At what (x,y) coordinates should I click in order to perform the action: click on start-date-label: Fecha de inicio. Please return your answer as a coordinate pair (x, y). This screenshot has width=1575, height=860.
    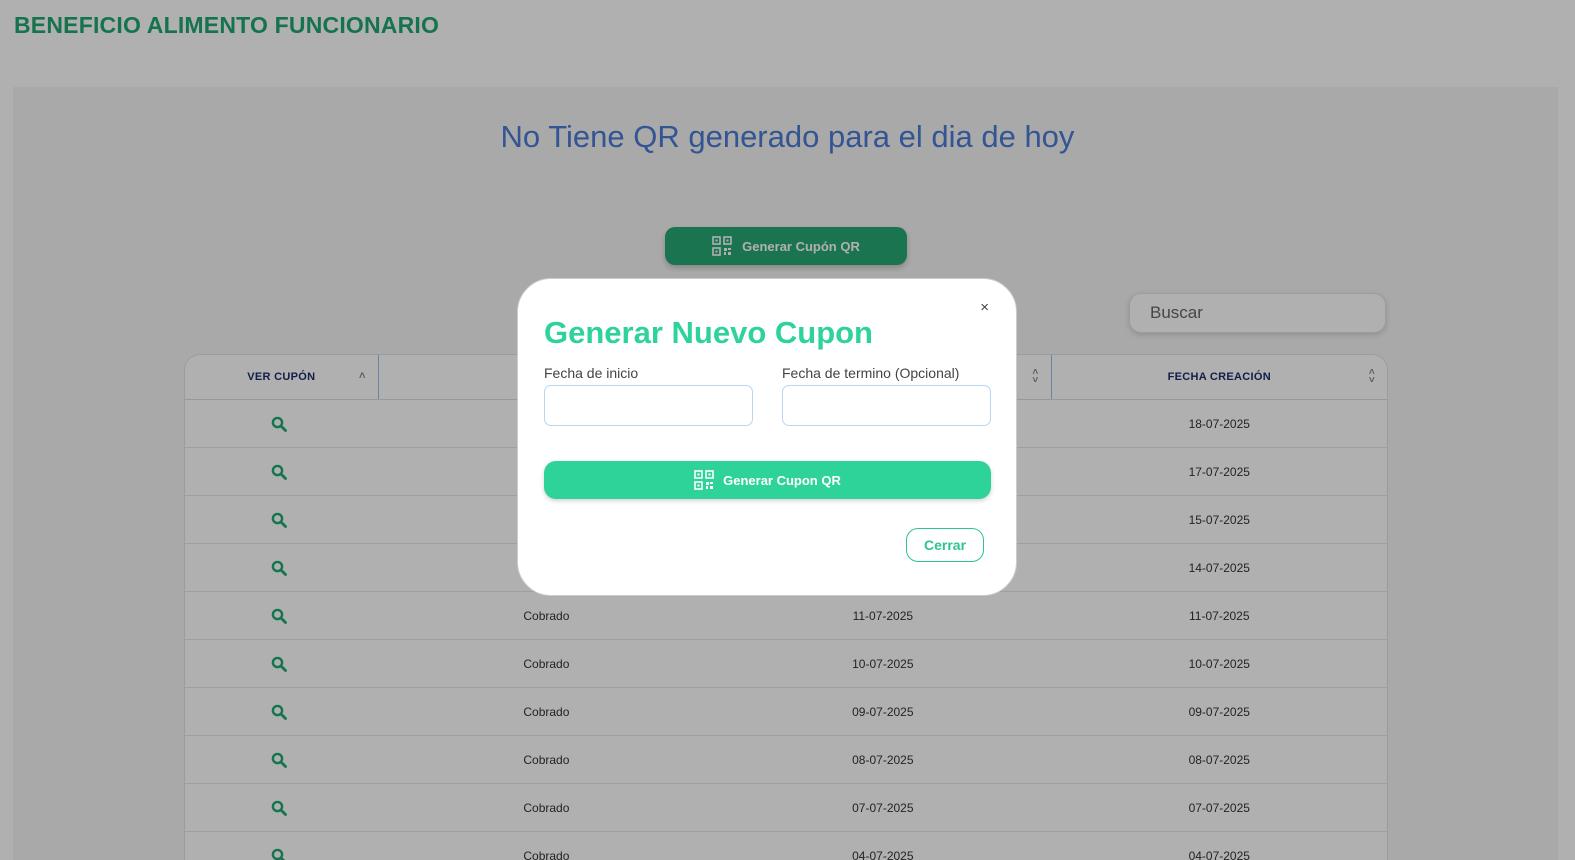
    Looking at the image, I should click on (591, 373).